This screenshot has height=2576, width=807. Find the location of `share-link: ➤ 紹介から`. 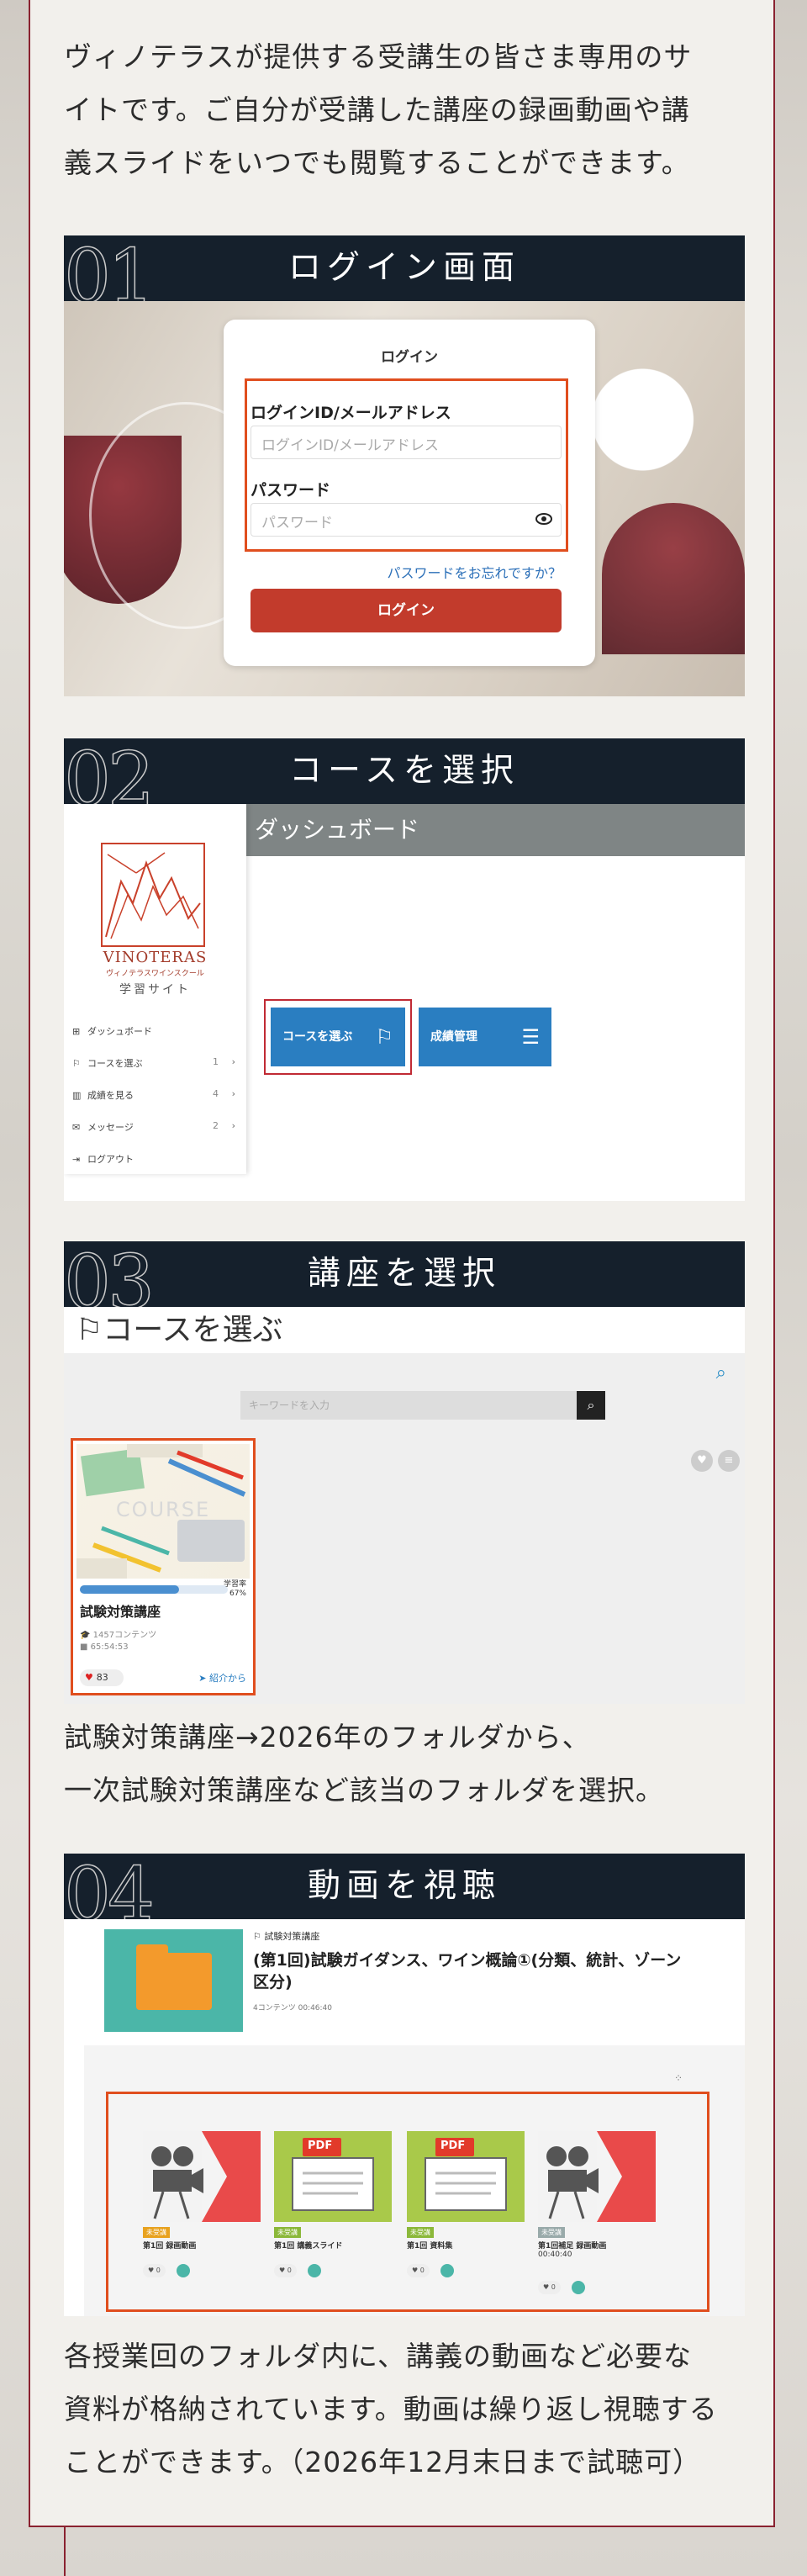

share-link: ➤ 紹介から is located at coordinates (222, 1678).